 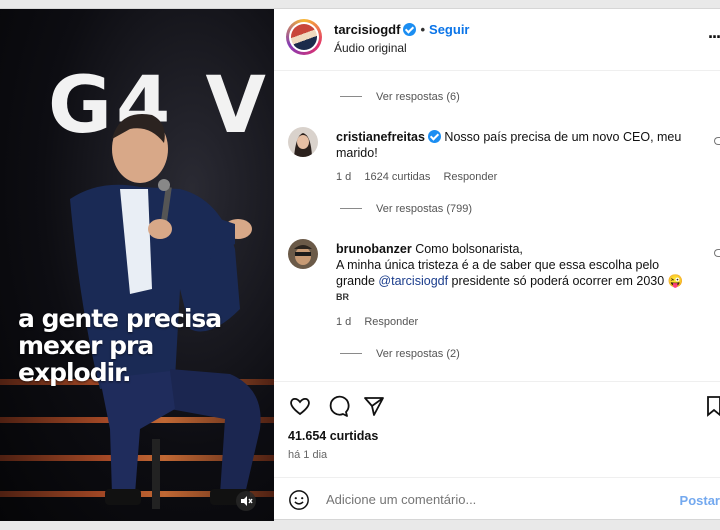 What do you see at coordinates (413, 281) in the screenshot?
I see `mention-link: @tarcisiogdf` at bounding box center [413, 281].